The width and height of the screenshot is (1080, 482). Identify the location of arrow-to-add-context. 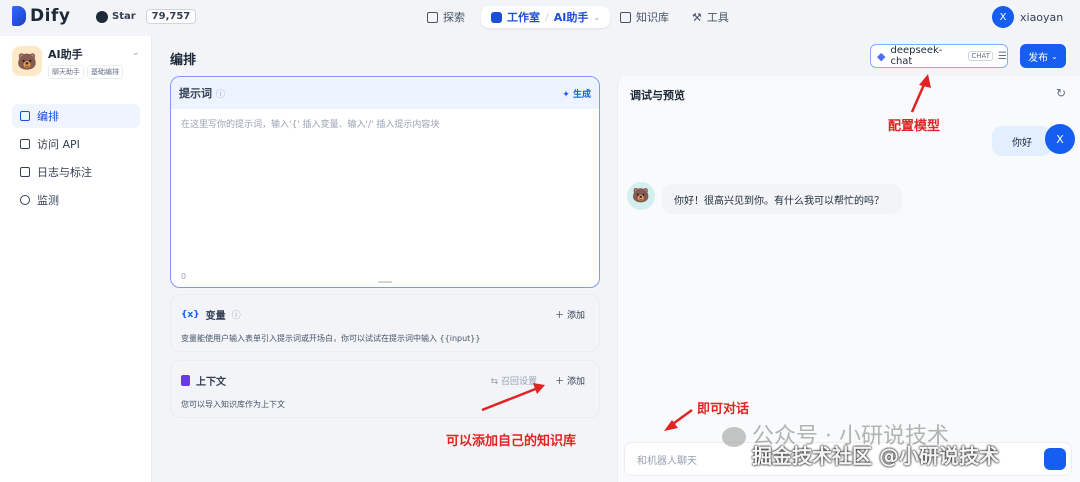
(510, 399).